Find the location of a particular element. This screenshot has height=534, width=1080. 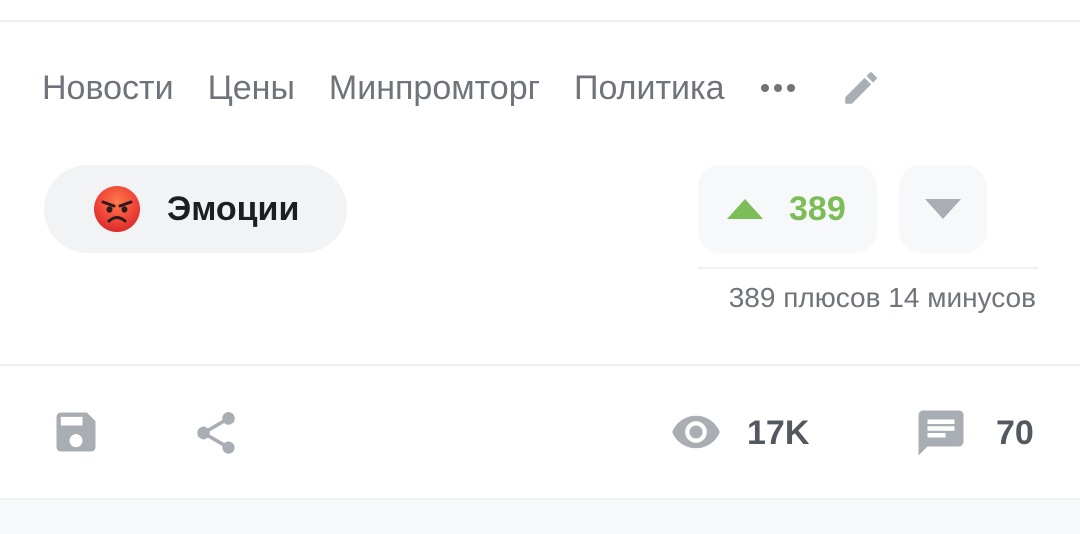

bottom-strip is located at coordinates (540, 516).